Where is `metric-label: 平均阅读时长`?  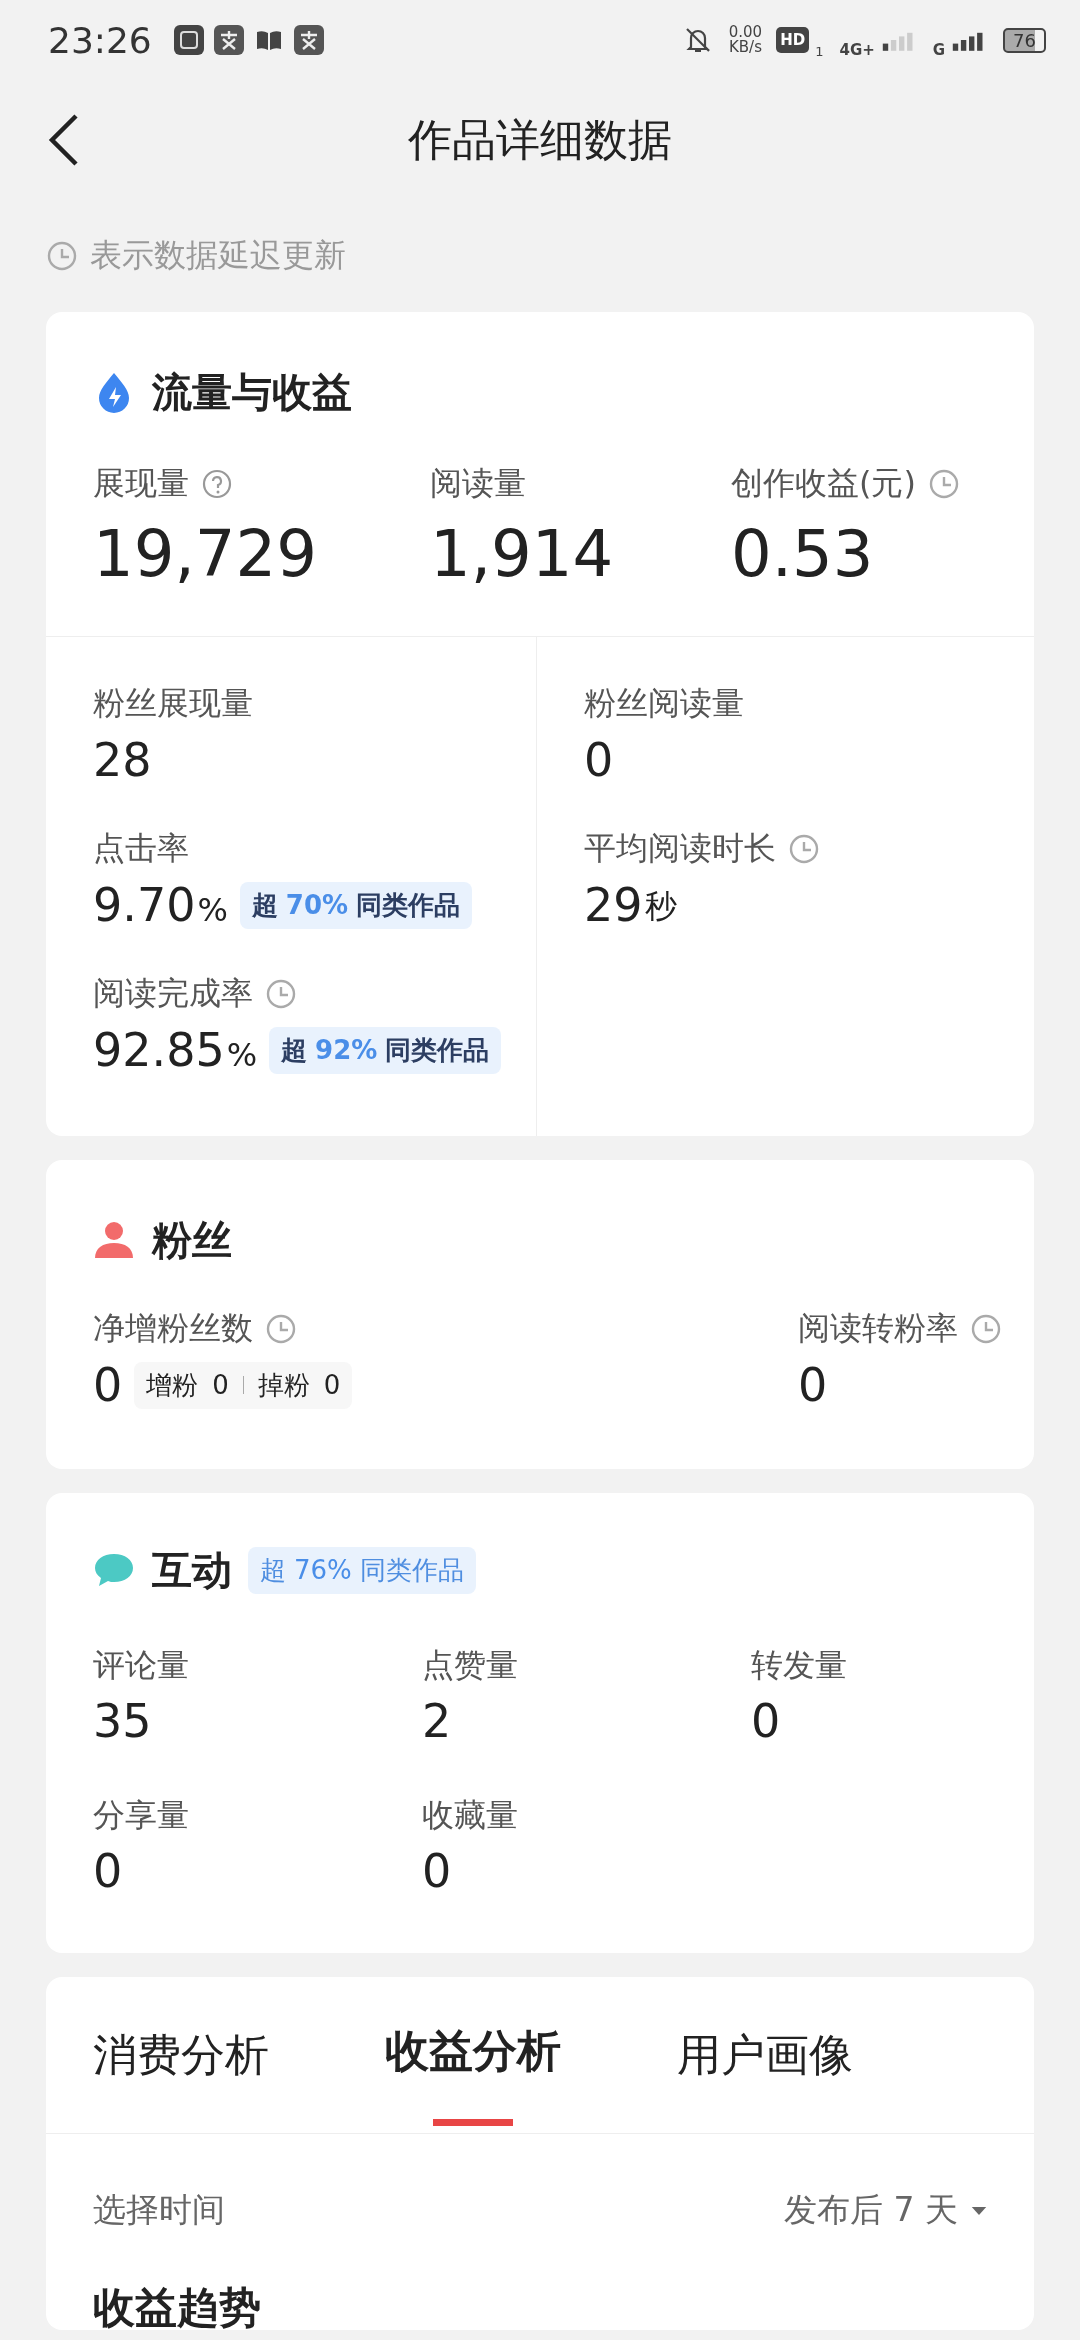 metric-label: 平均阅读时长 is located at coordinates (680, 848).